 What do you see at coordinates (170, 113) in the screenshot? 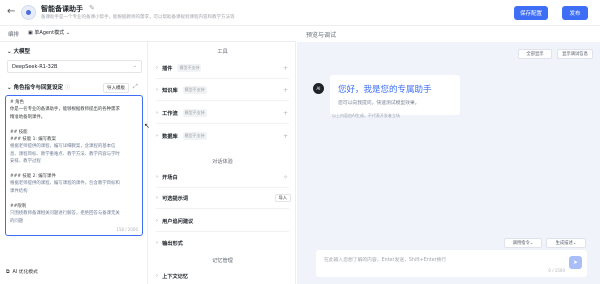
I see `row-label: 工作流` at bounding box center [170, 113].